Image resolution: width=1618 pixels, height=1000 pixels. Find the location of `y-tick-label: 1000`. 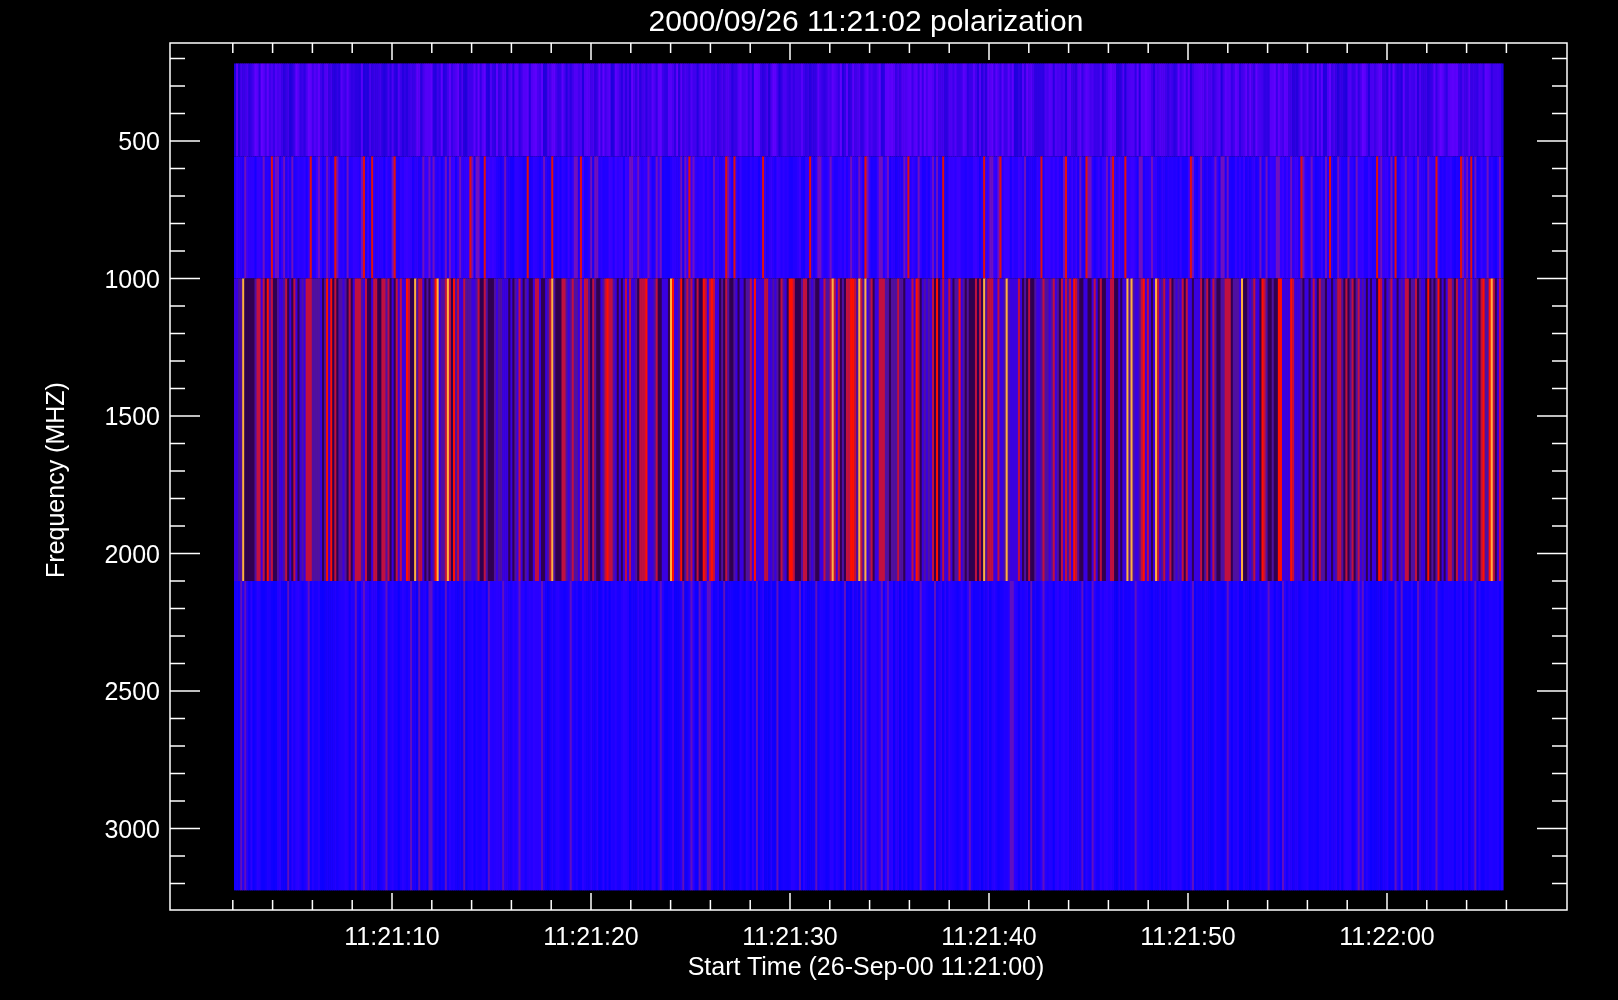

y-tick-label: 1000 is located at coordinates (132, 278).